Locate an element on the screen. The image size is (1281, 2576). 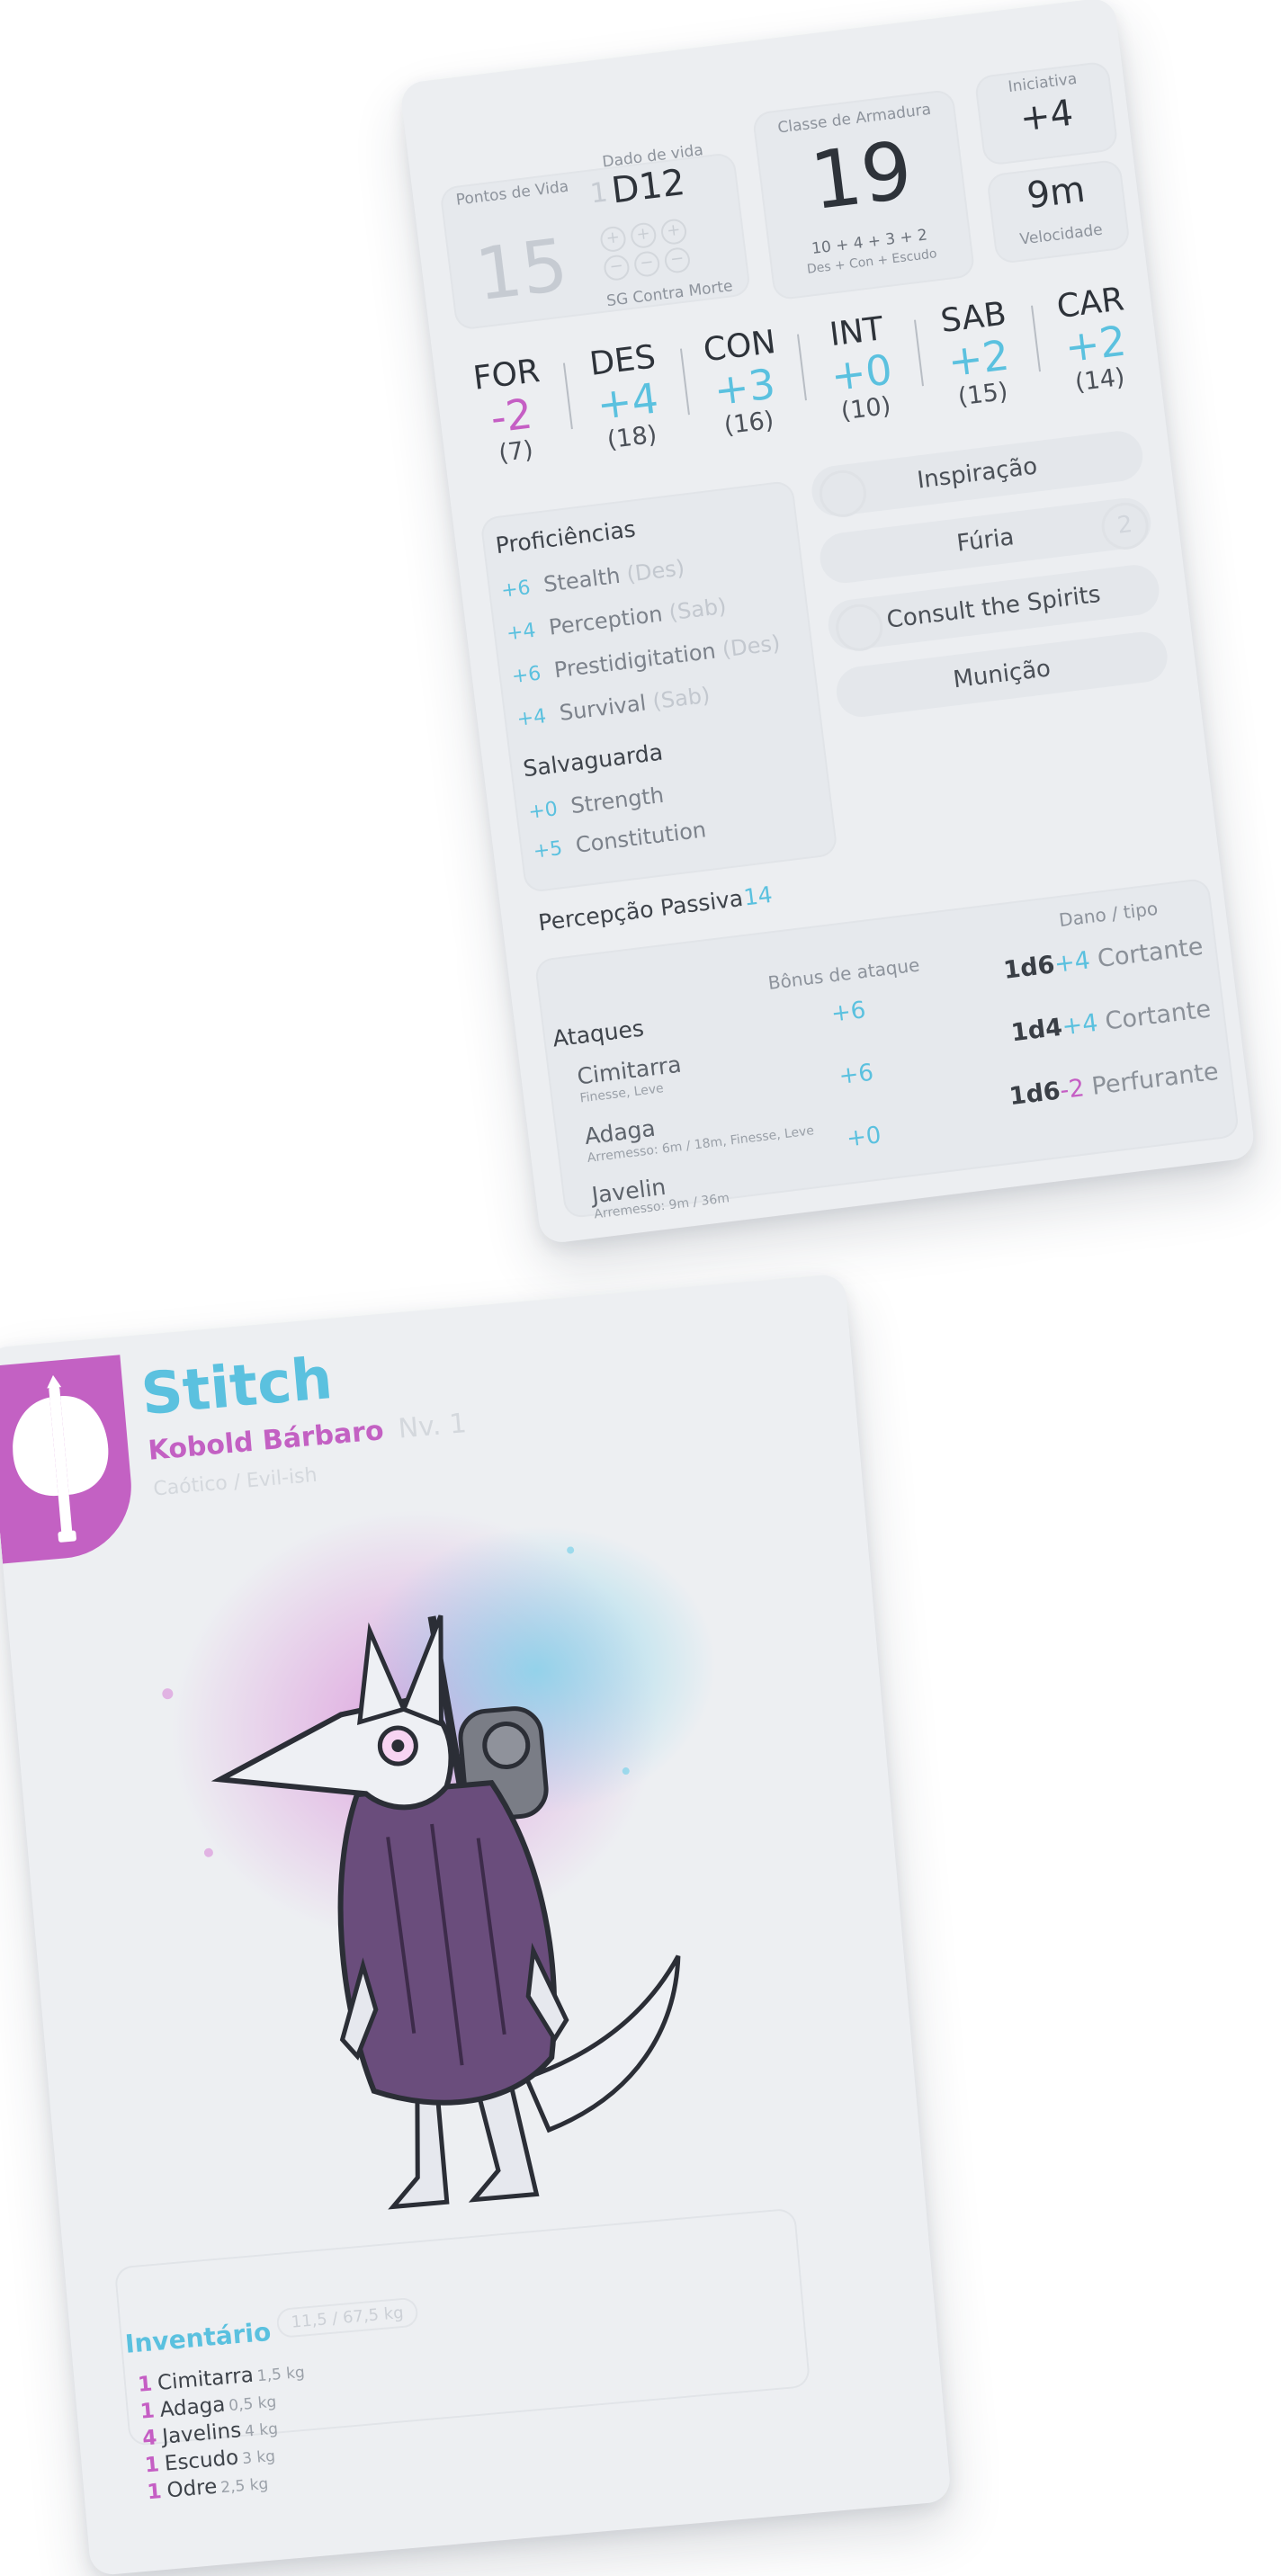
proficiencies-title: Proficiências is located at coordinates (566, 537).